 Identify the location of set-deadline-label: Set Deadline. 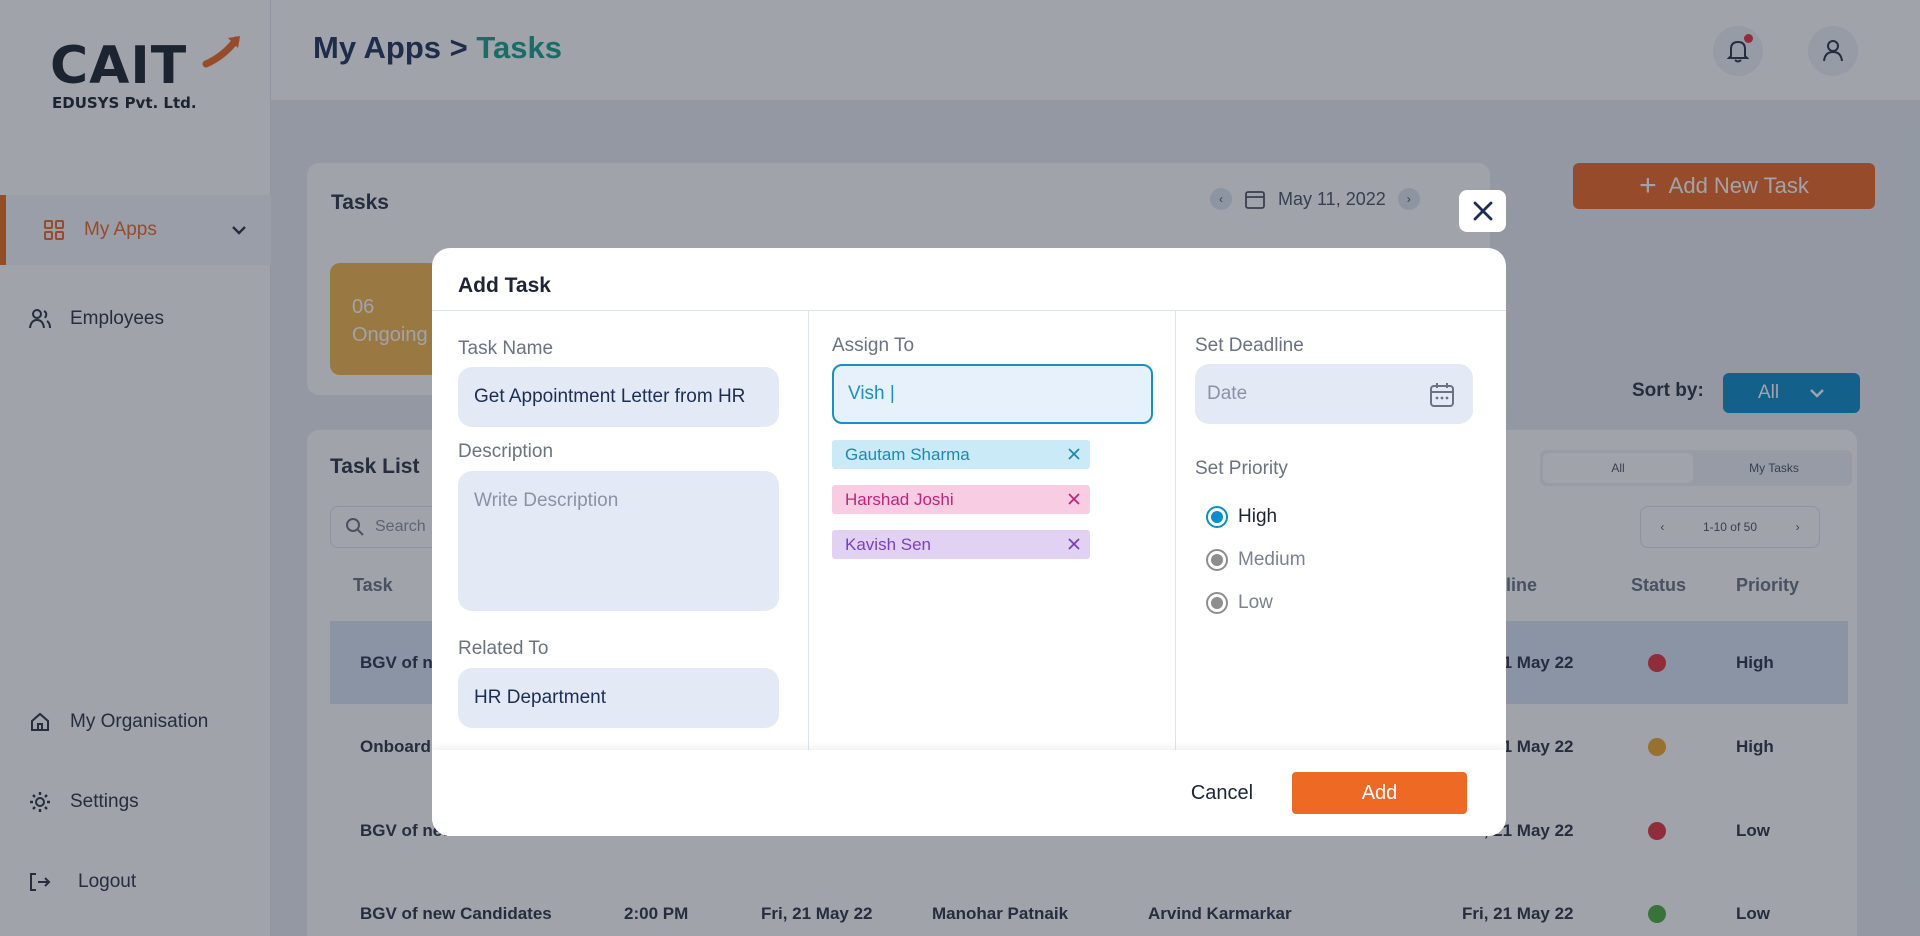
(1249, 345).